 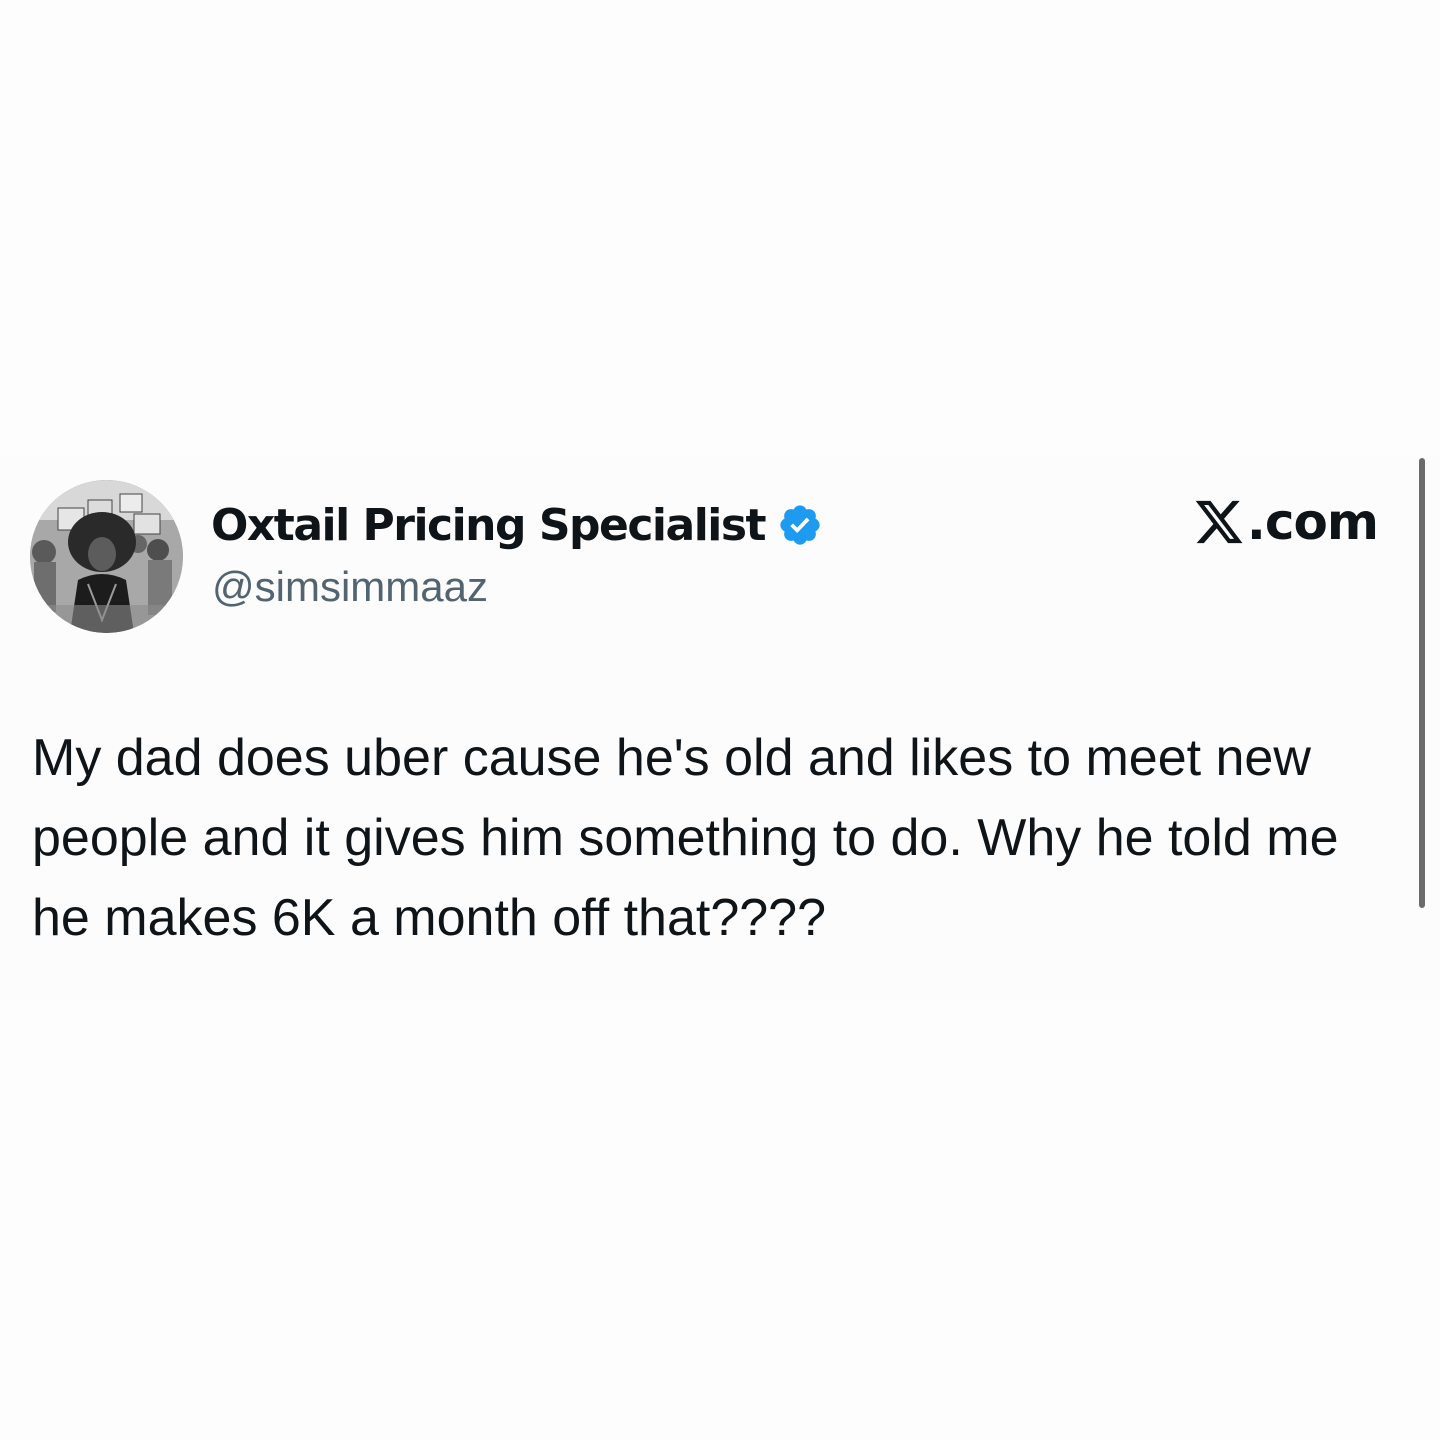 I want to click on site-label: .com, so click(x=1286, y=522).